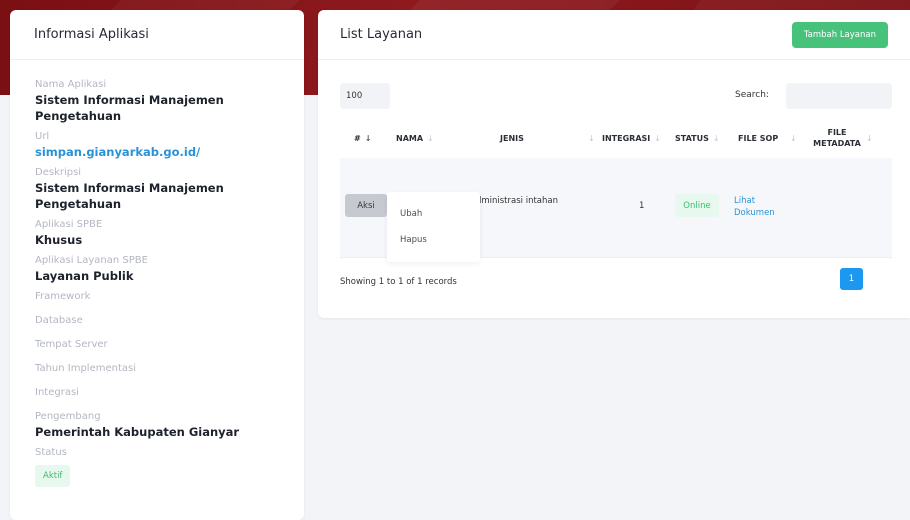 This screenshot has height=520, width=910. What do you see at coordinates (69, 224) in the screenshot?
I see `field-label-aplikasi-spbe: Aplikasi SPBE` at bounding box center [69, 224].